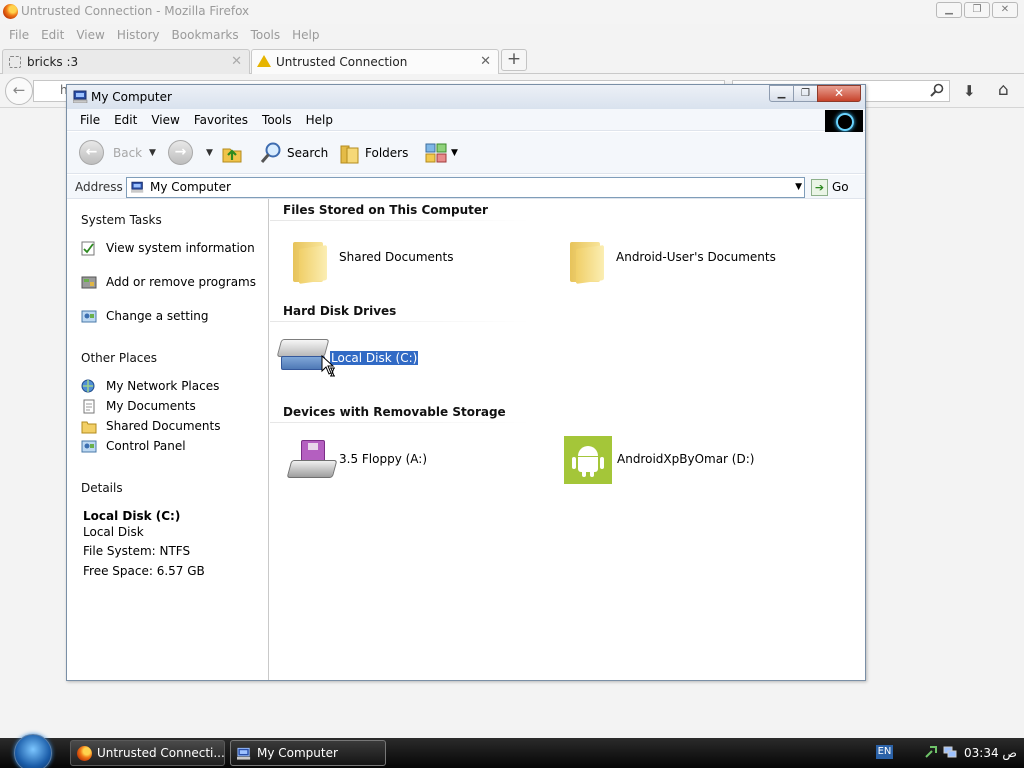 The image size is (1024, 768). I want to click on firefox-menu-history: History, so click(138, 35).